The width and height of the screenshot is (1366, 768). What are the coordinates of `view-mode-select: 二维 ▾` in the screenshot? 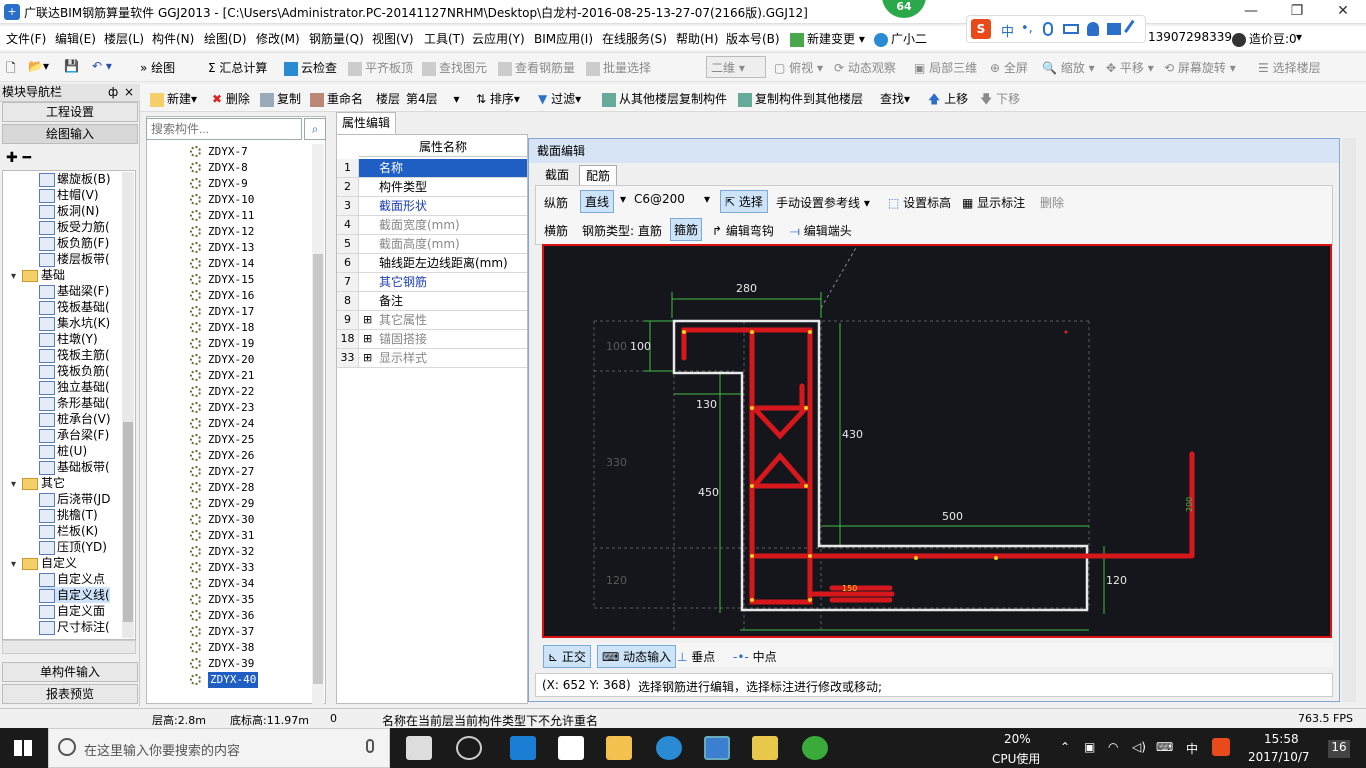 It's located at (736, 67).